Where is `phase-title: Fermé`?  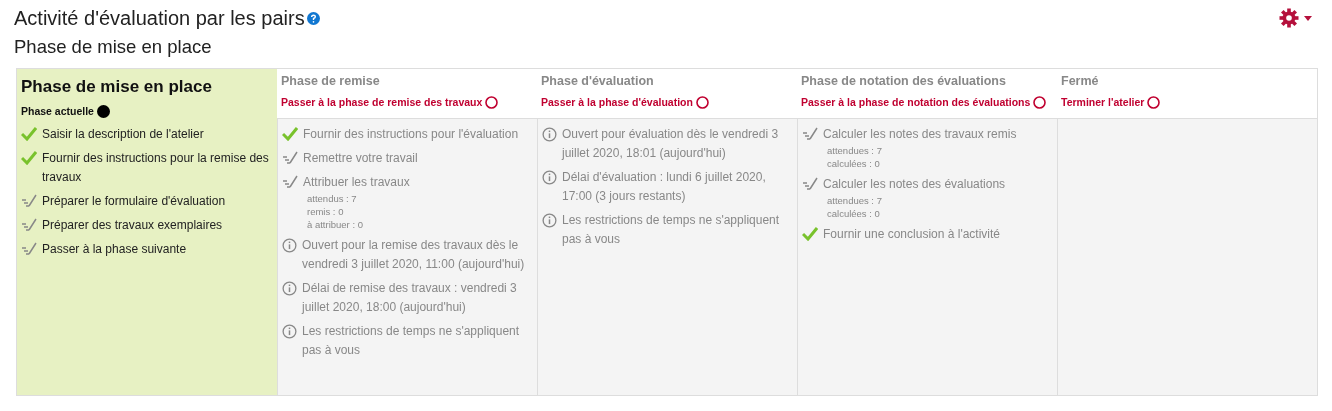 phase-title: Fermé is located at coordinates (1080, 81).